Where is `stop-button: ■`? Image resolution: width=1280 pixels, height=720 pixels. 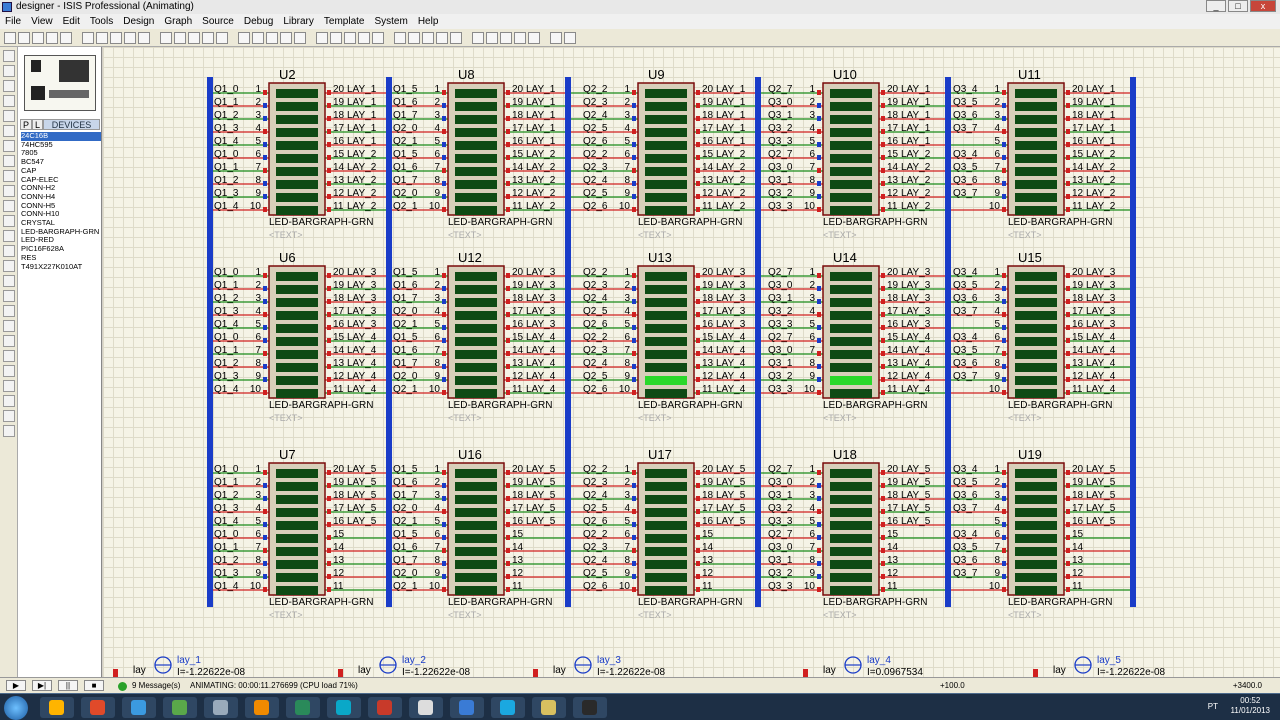
stop-button: ■ is located at coordinates (94, 685).